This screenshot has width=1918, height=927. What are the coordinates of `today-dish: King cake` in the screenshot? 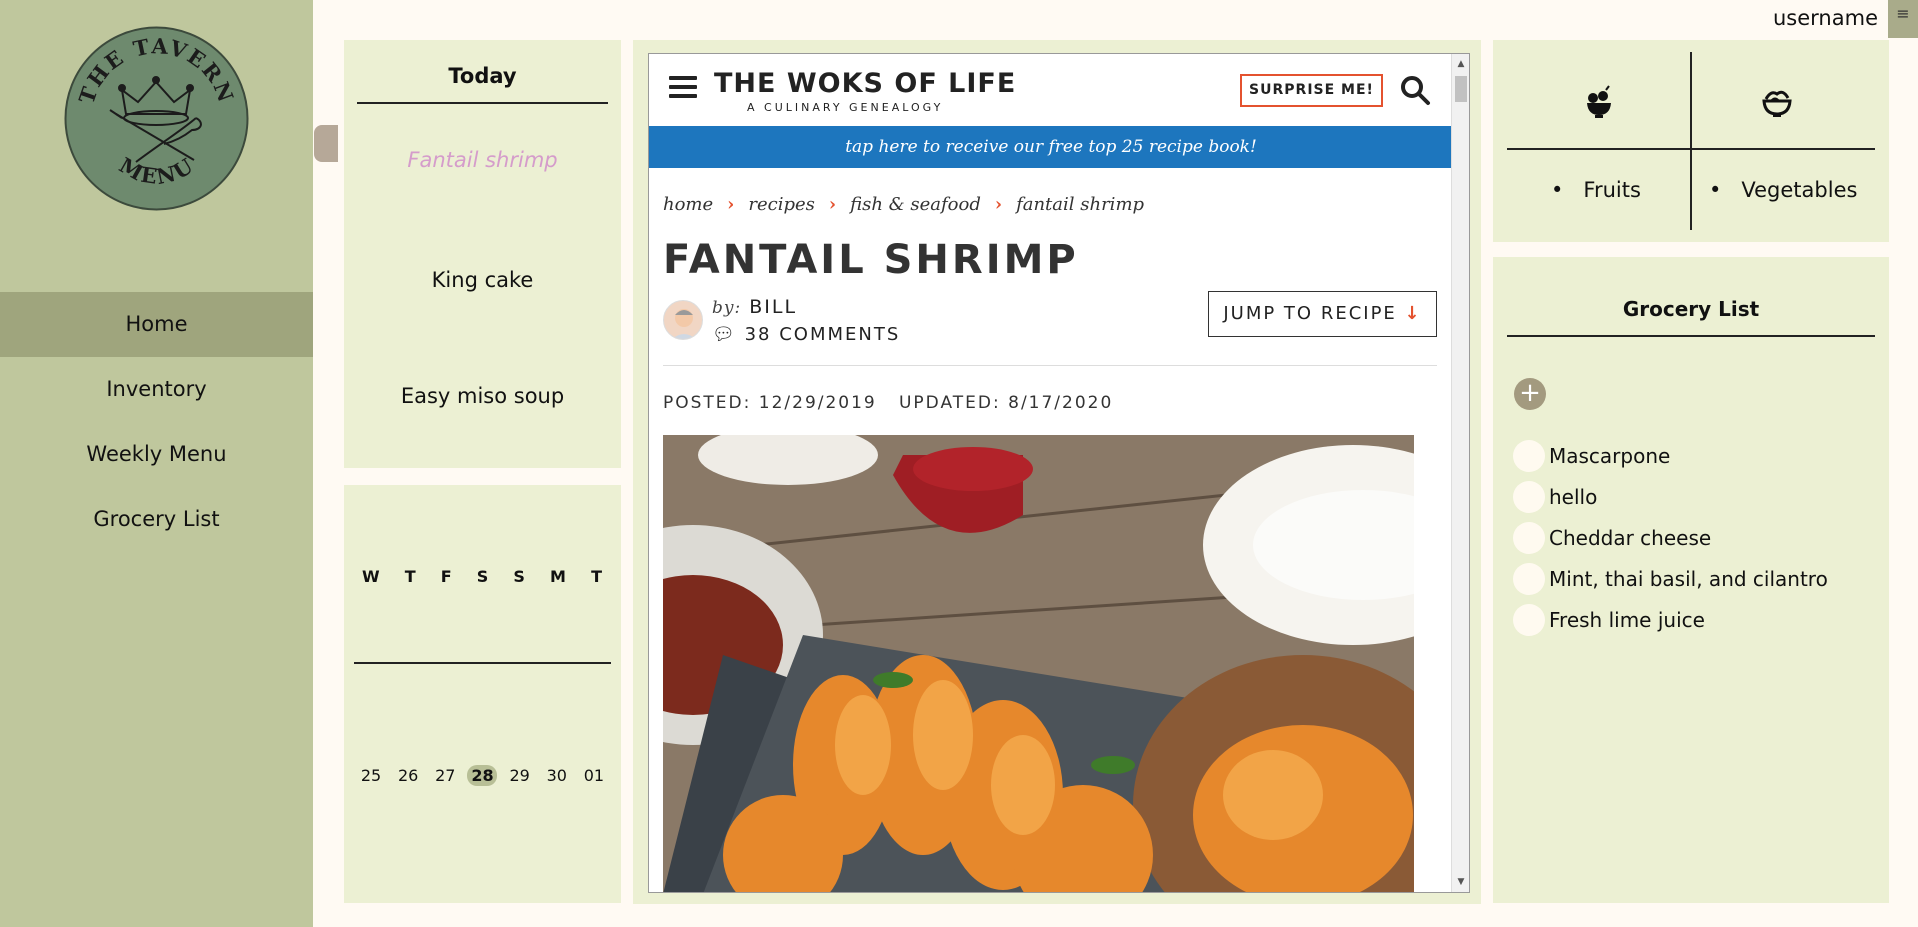 It's located at (482, 280).